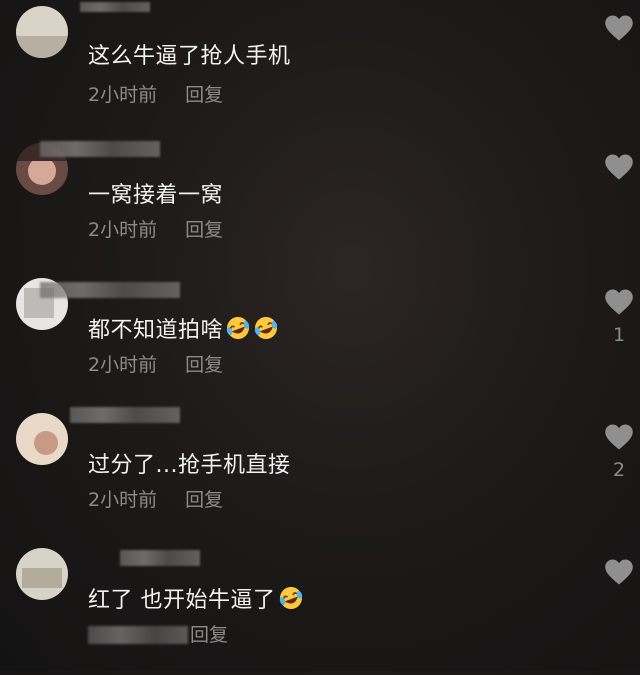  I want to click on comment-text: 都不知道拍啥, so click(183, 328).